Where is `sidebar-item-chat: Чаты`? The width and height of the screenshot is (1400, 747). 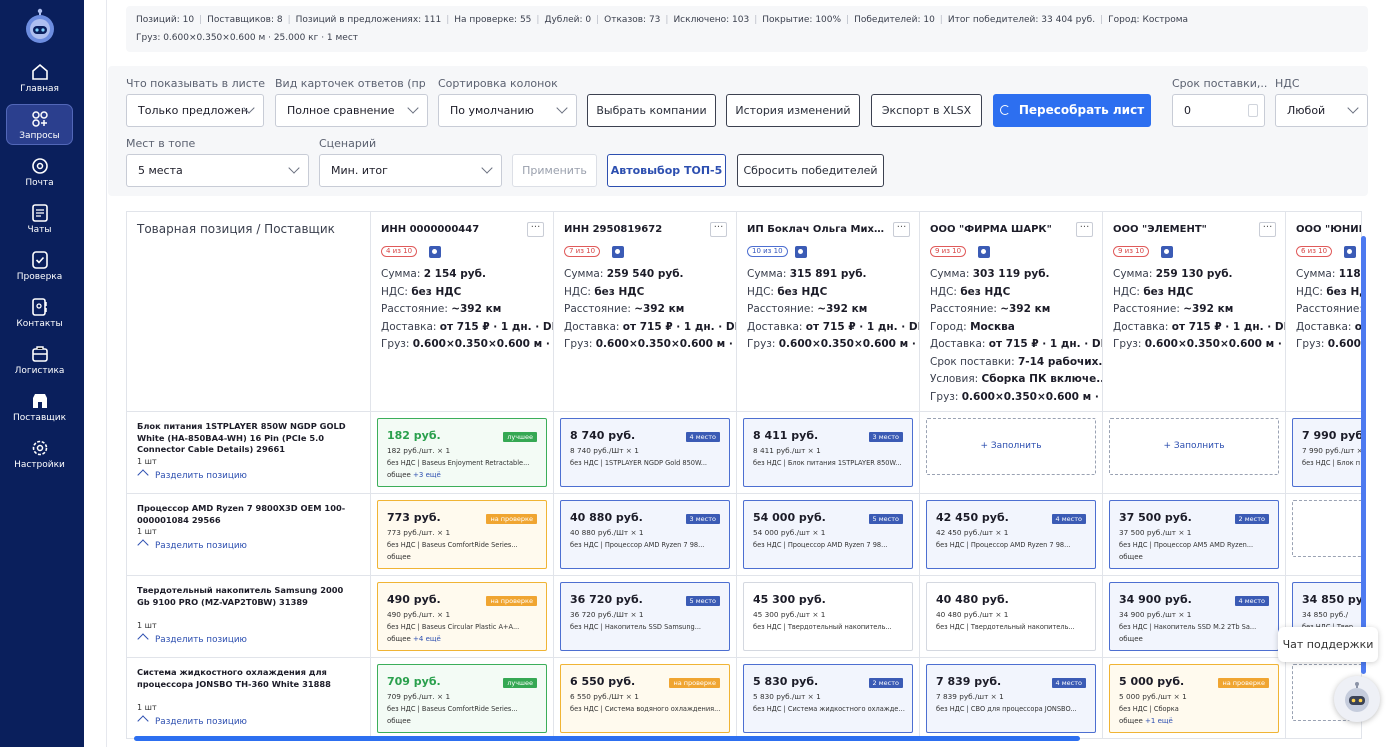 sidebar-item-chat: Чаты is located at coordinates (39, 219).